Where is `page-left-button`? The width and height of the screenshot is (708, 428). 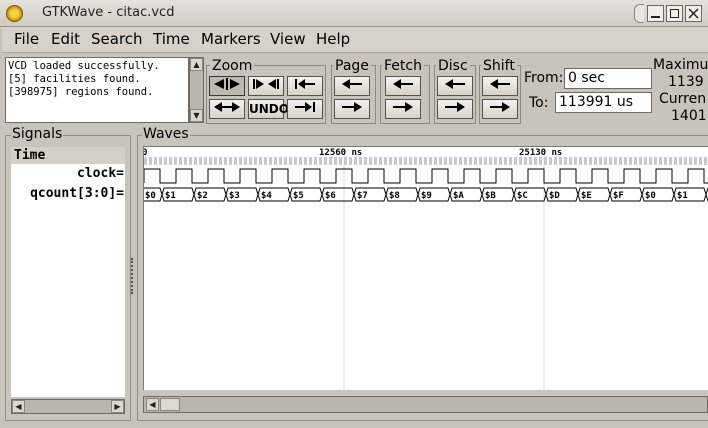
page-left-button is located at coordinates (352, 86).